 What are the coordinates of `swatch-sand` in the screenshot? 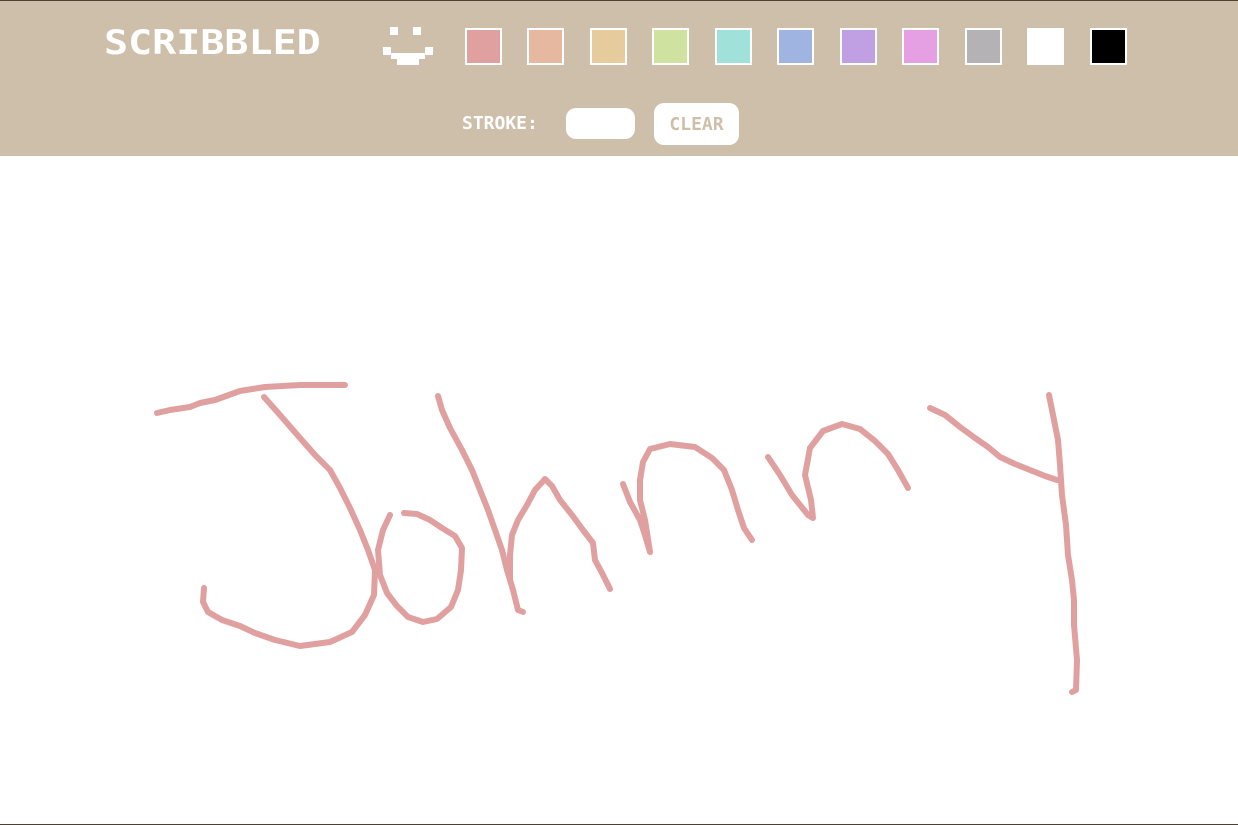 It's located at (608, 46).